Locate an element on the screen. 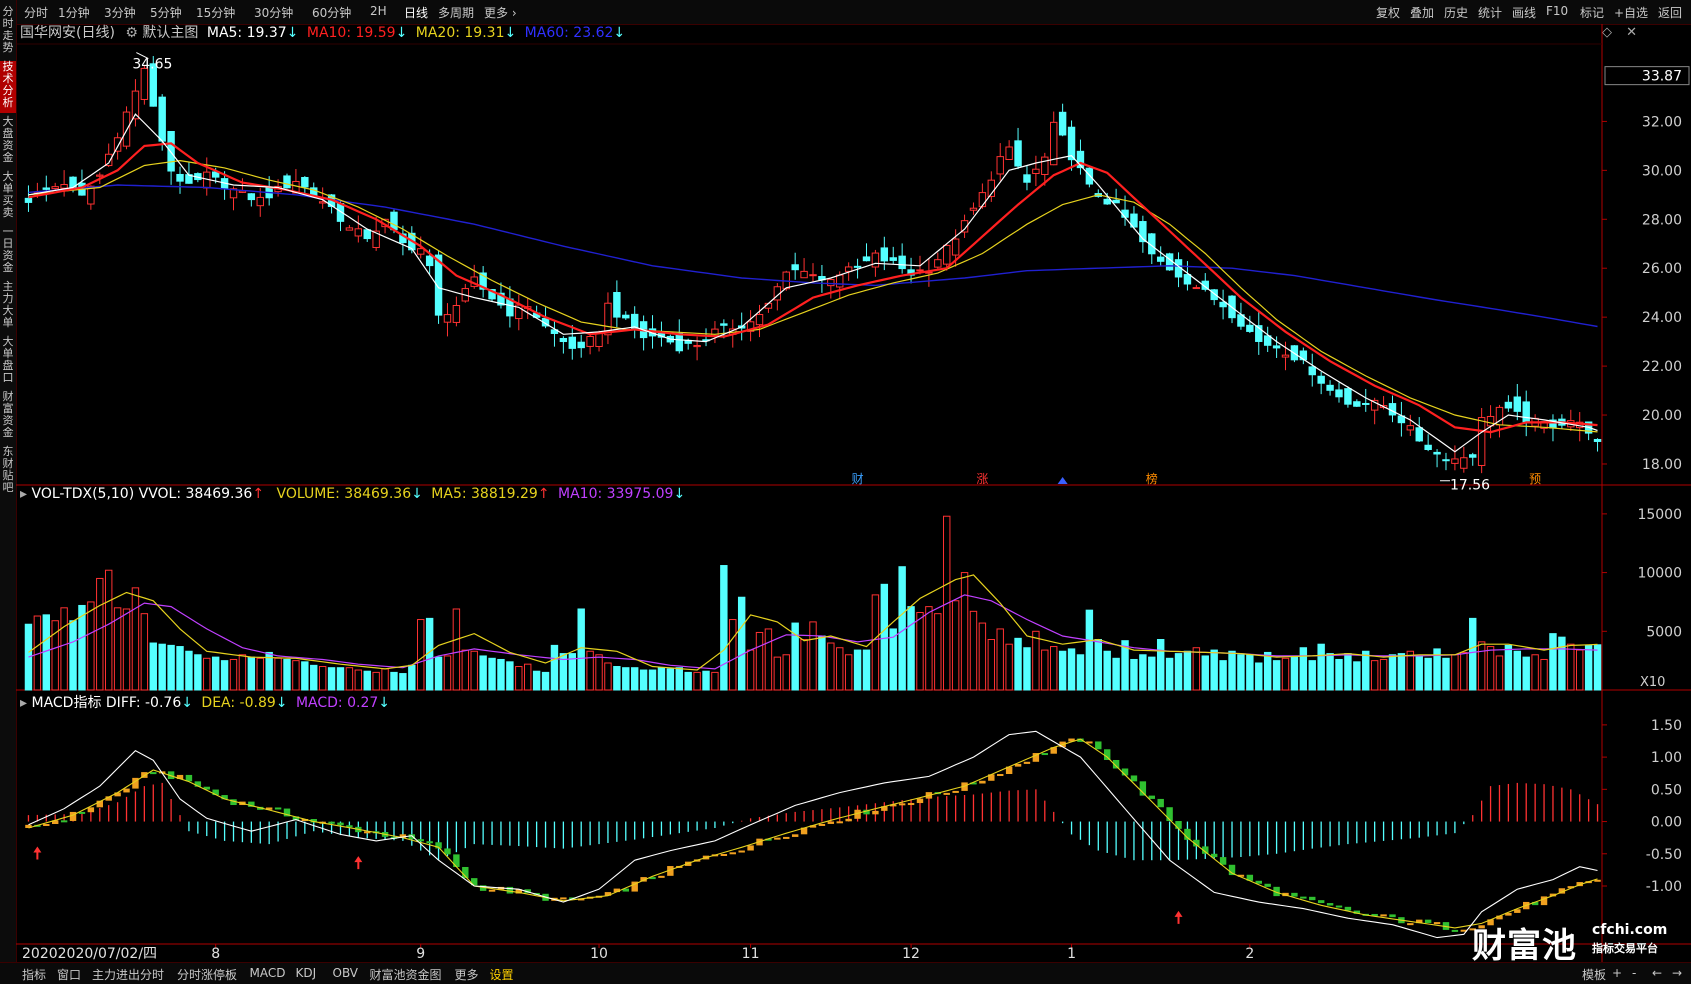 The image size is (1691, 984). bottombar-right-item-0: 模板 is located at coordinates (1594, 974).